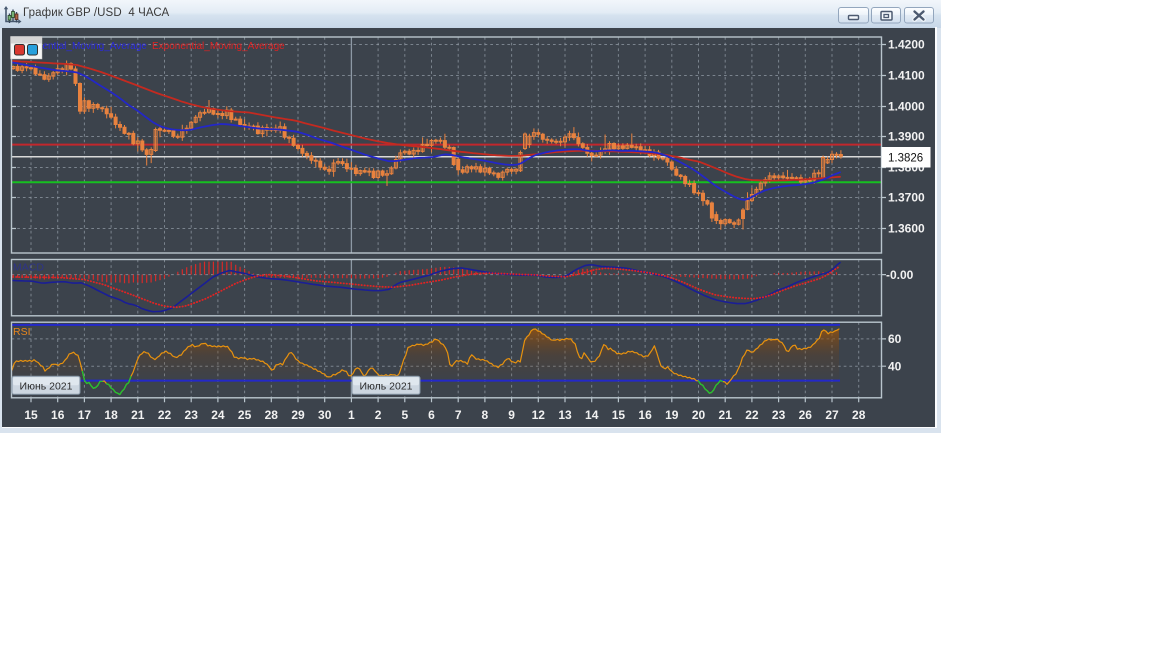 The width and height of the screenshot is (1152, 648). Describe the element at coordinates (906, 229) in the screenshot. I see `svg-text: 1.3600` at that location.